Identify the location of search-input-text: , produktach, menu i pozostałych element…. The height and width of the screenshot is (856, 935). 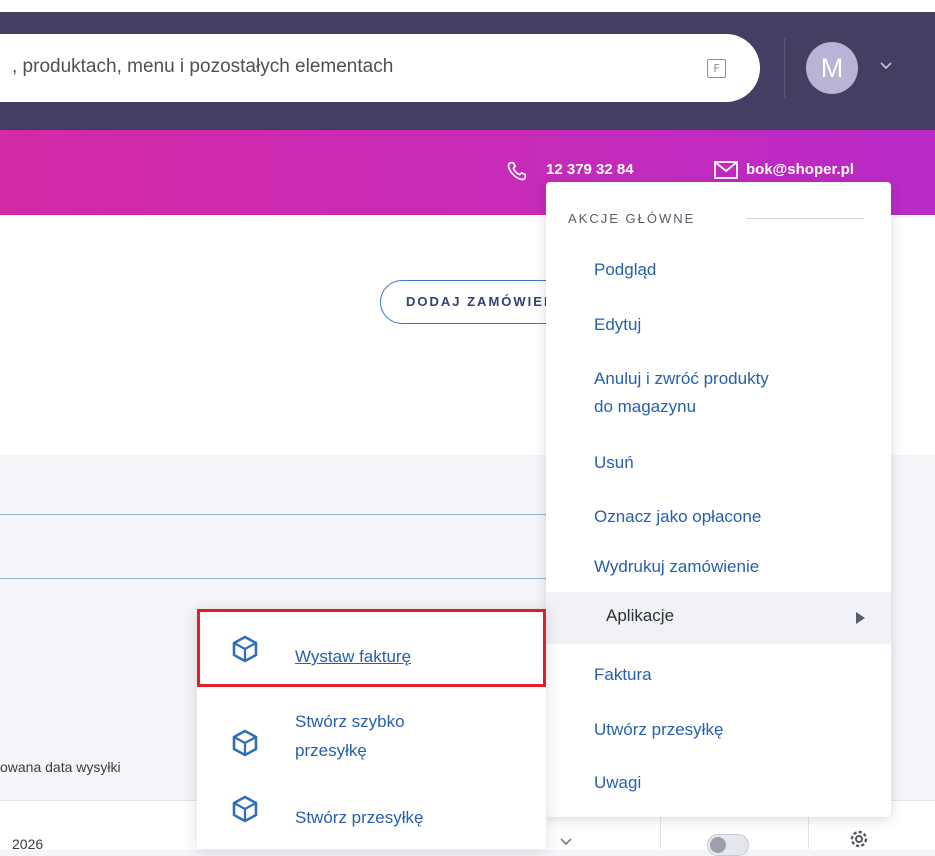
(203, 66).